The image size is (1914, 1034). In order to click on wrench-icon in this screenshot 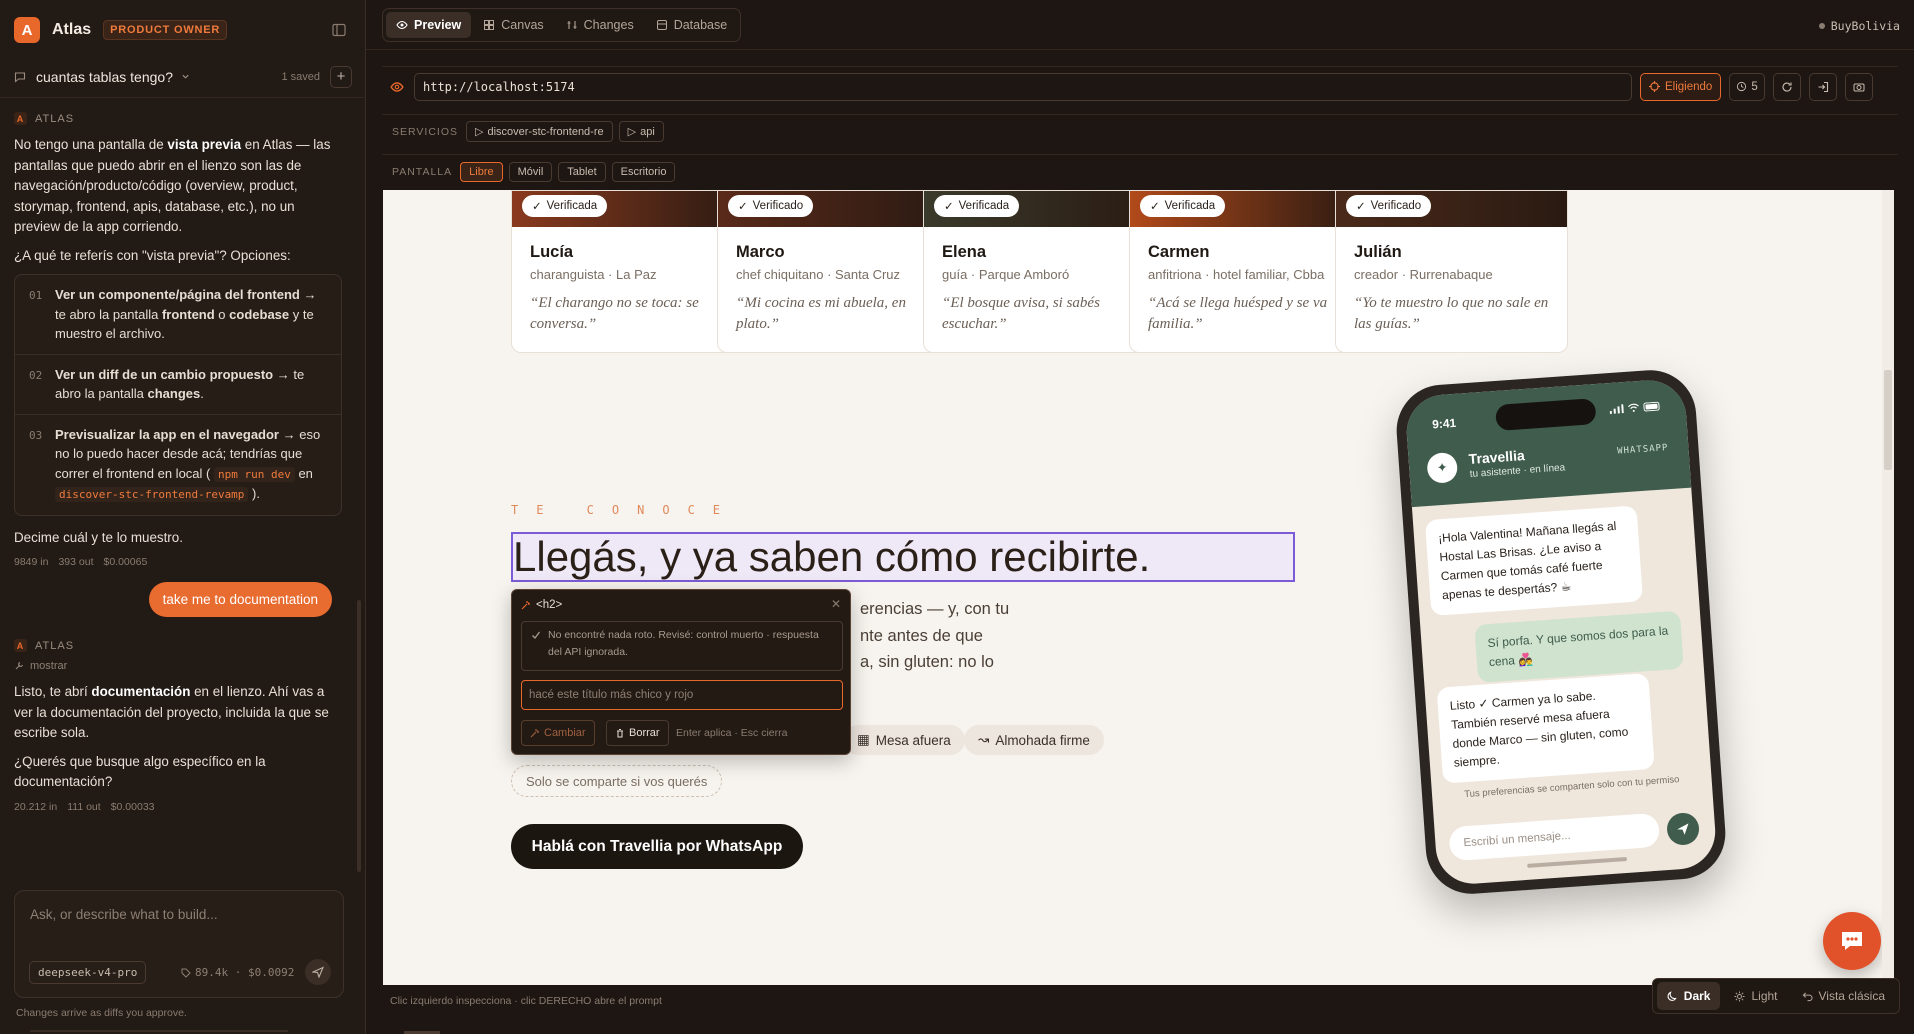, I will do `click(19, 666)`.